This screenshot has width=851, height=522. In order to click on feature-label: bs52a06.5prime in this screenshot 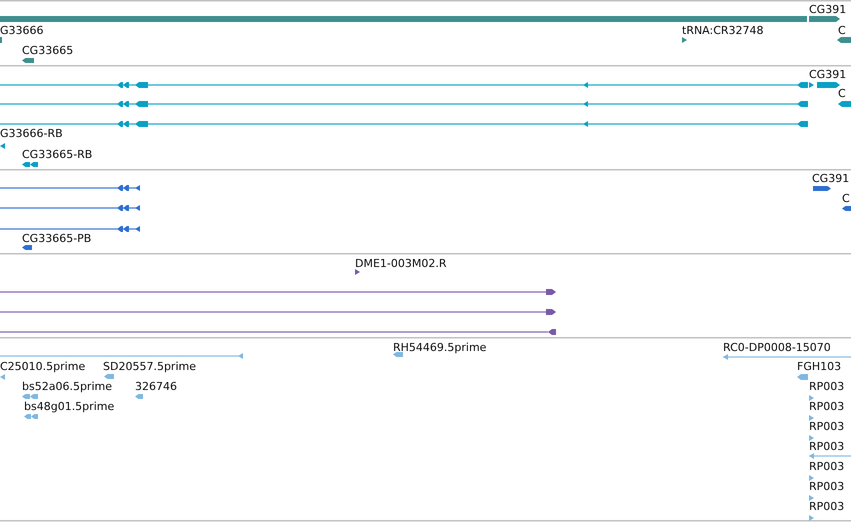, I will do `click(67, 386)`.